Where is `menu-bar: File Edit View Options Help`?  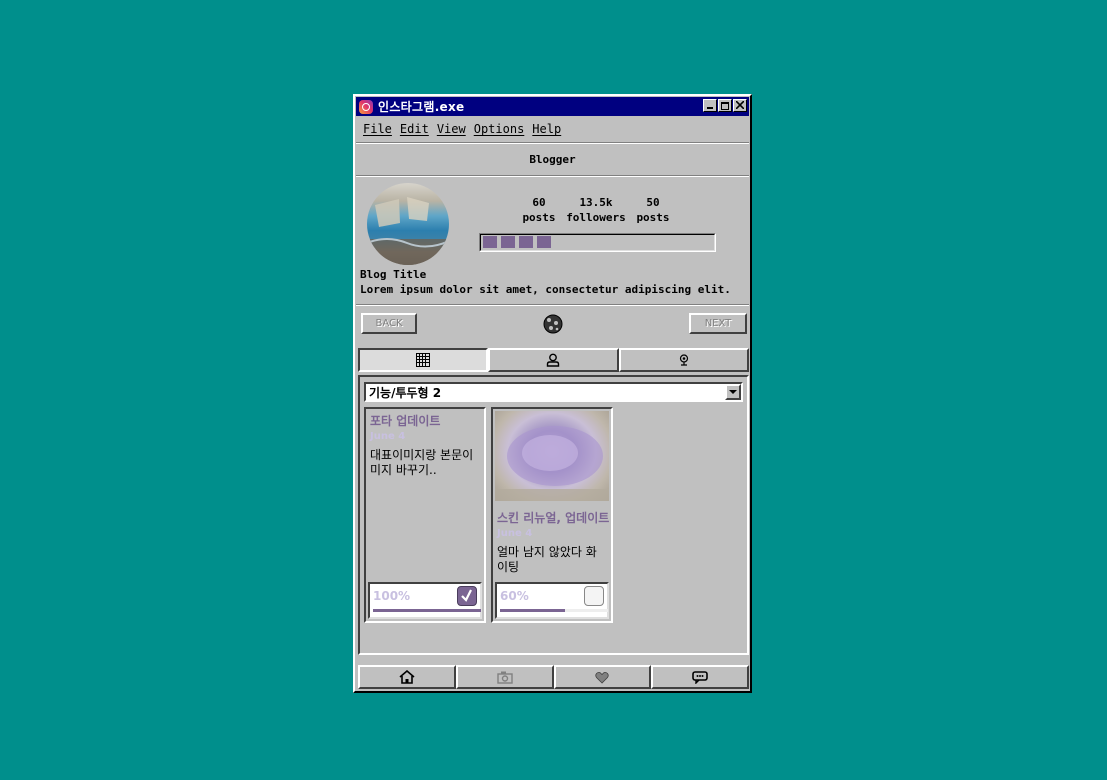
menu-bar: File Edit View Options Help is located at coordinates (462, 129).